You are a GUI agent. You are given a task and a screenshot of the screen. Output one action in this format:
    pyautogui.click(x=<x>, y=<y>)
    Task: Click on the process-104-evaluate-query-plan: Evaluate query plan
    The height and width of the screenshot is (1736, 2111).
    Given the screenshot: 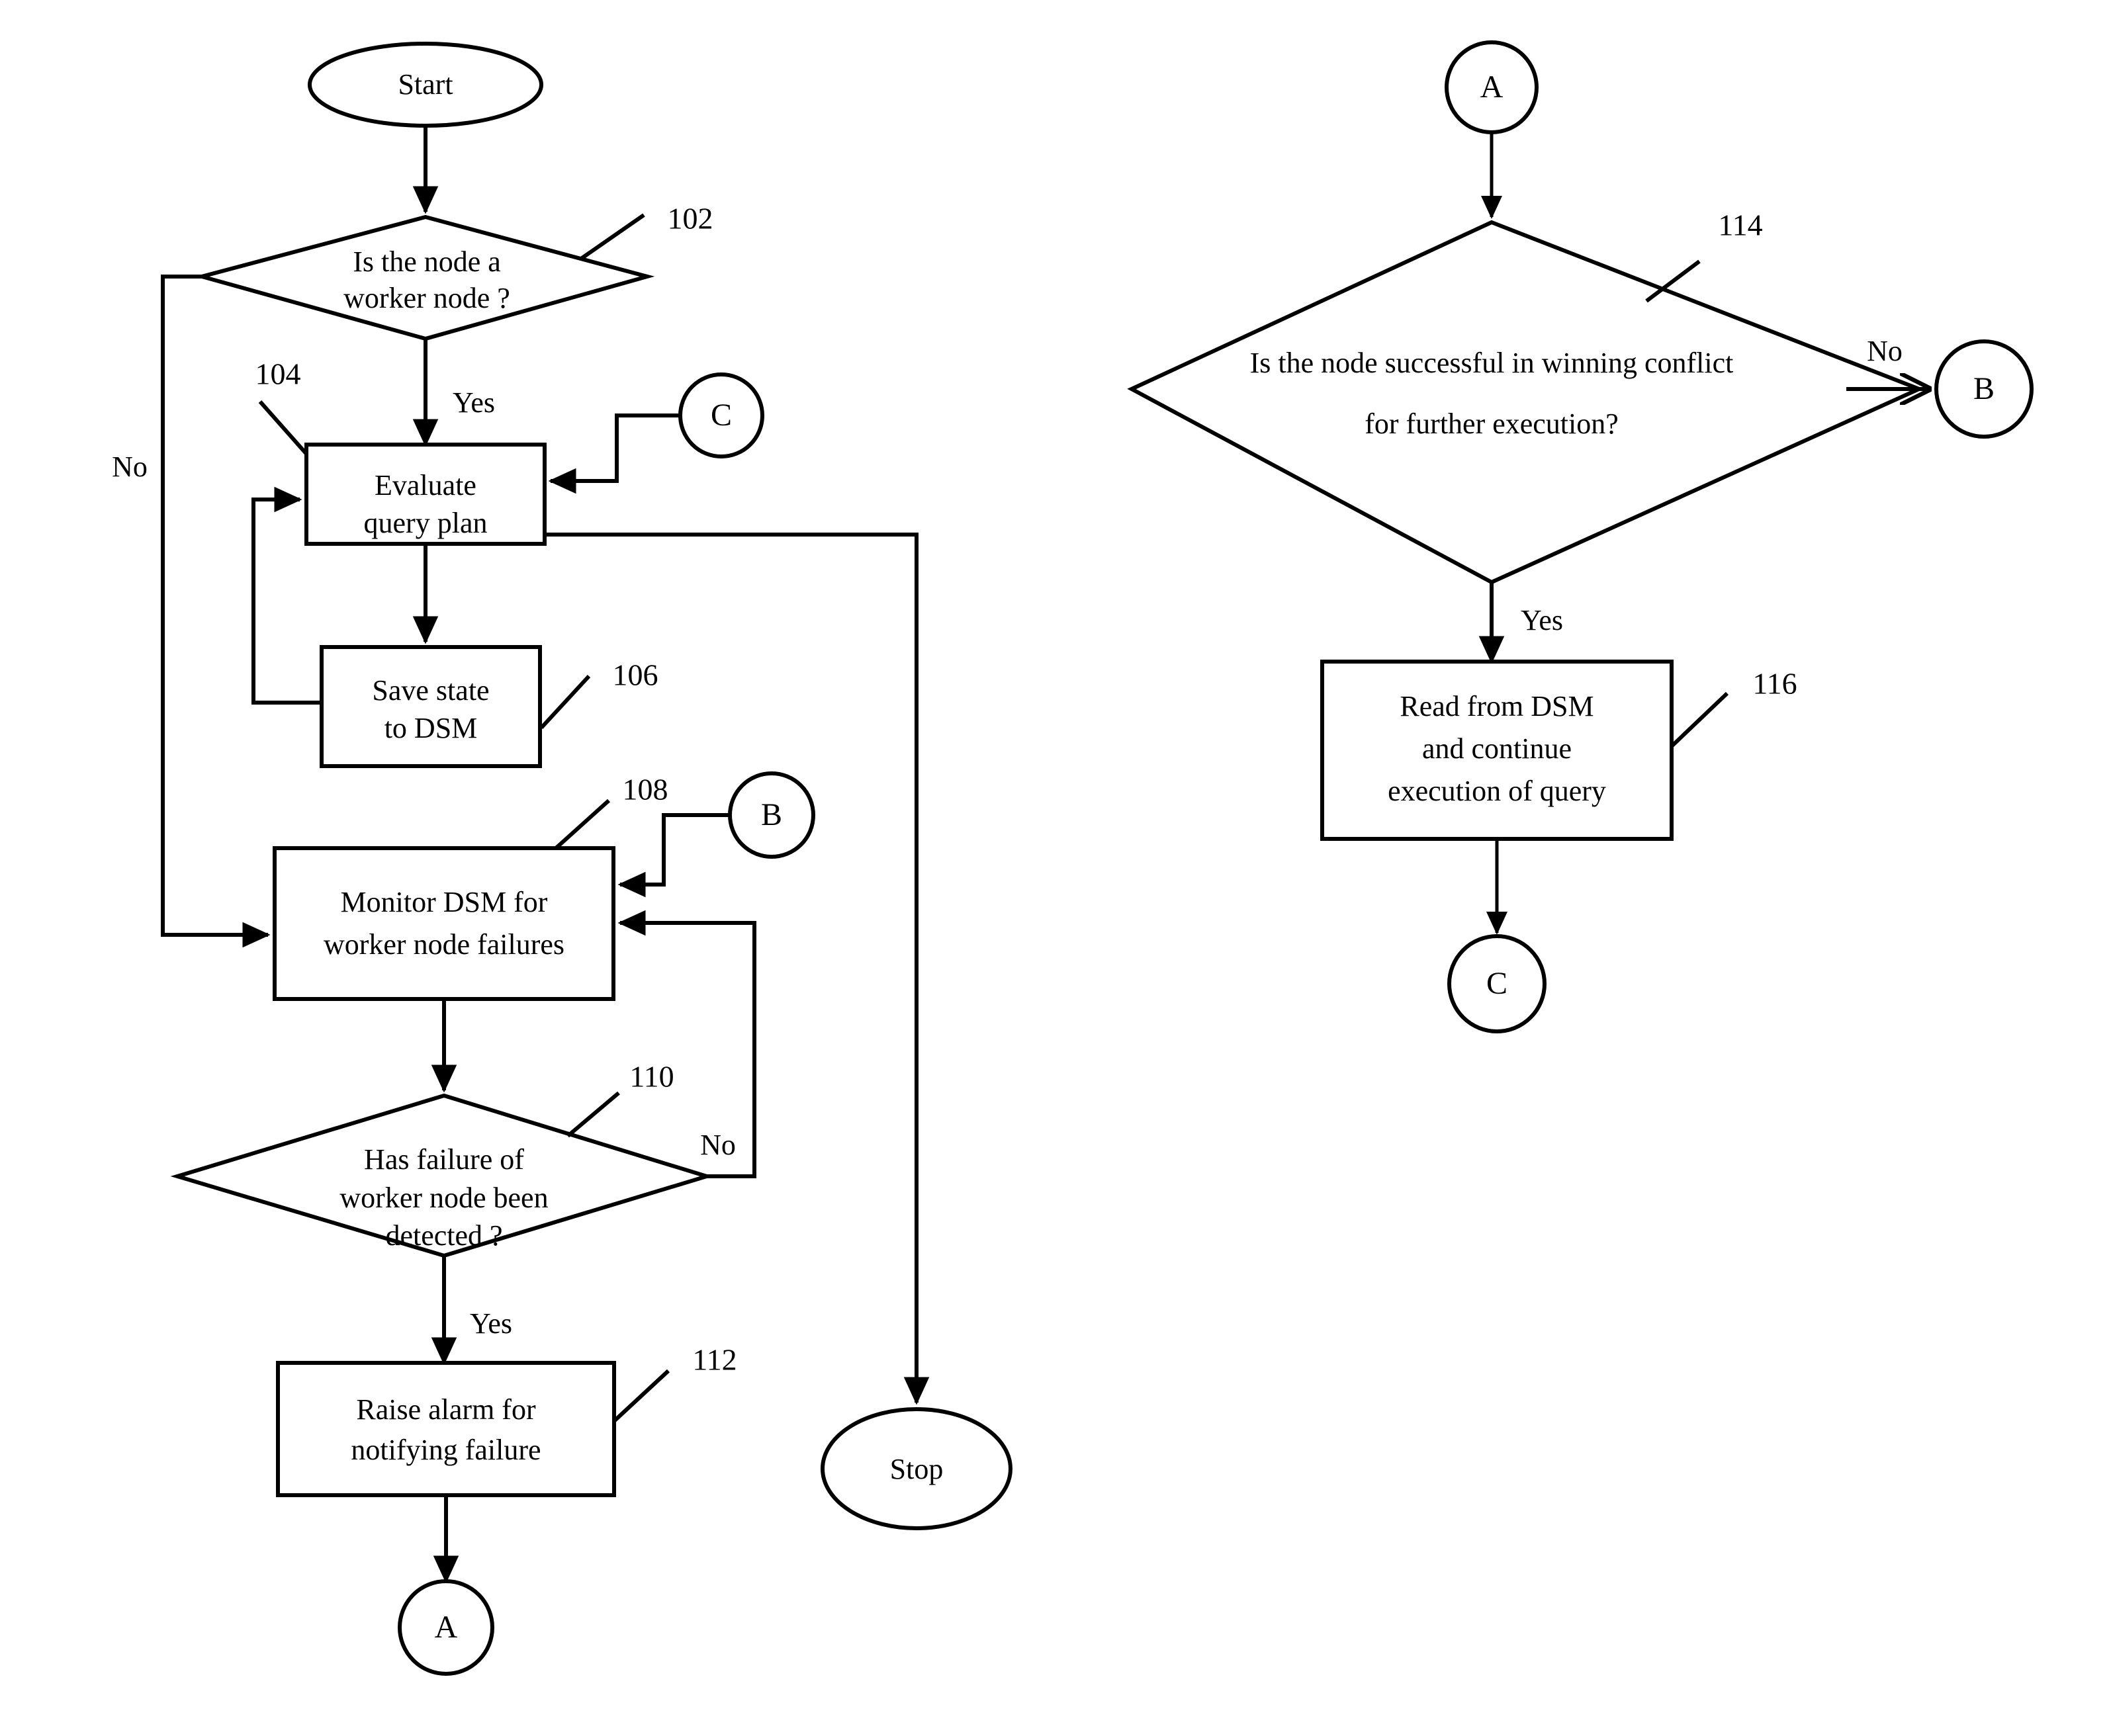 What is the action you would take?
    pyautogui.click(x=425, y=494)
    